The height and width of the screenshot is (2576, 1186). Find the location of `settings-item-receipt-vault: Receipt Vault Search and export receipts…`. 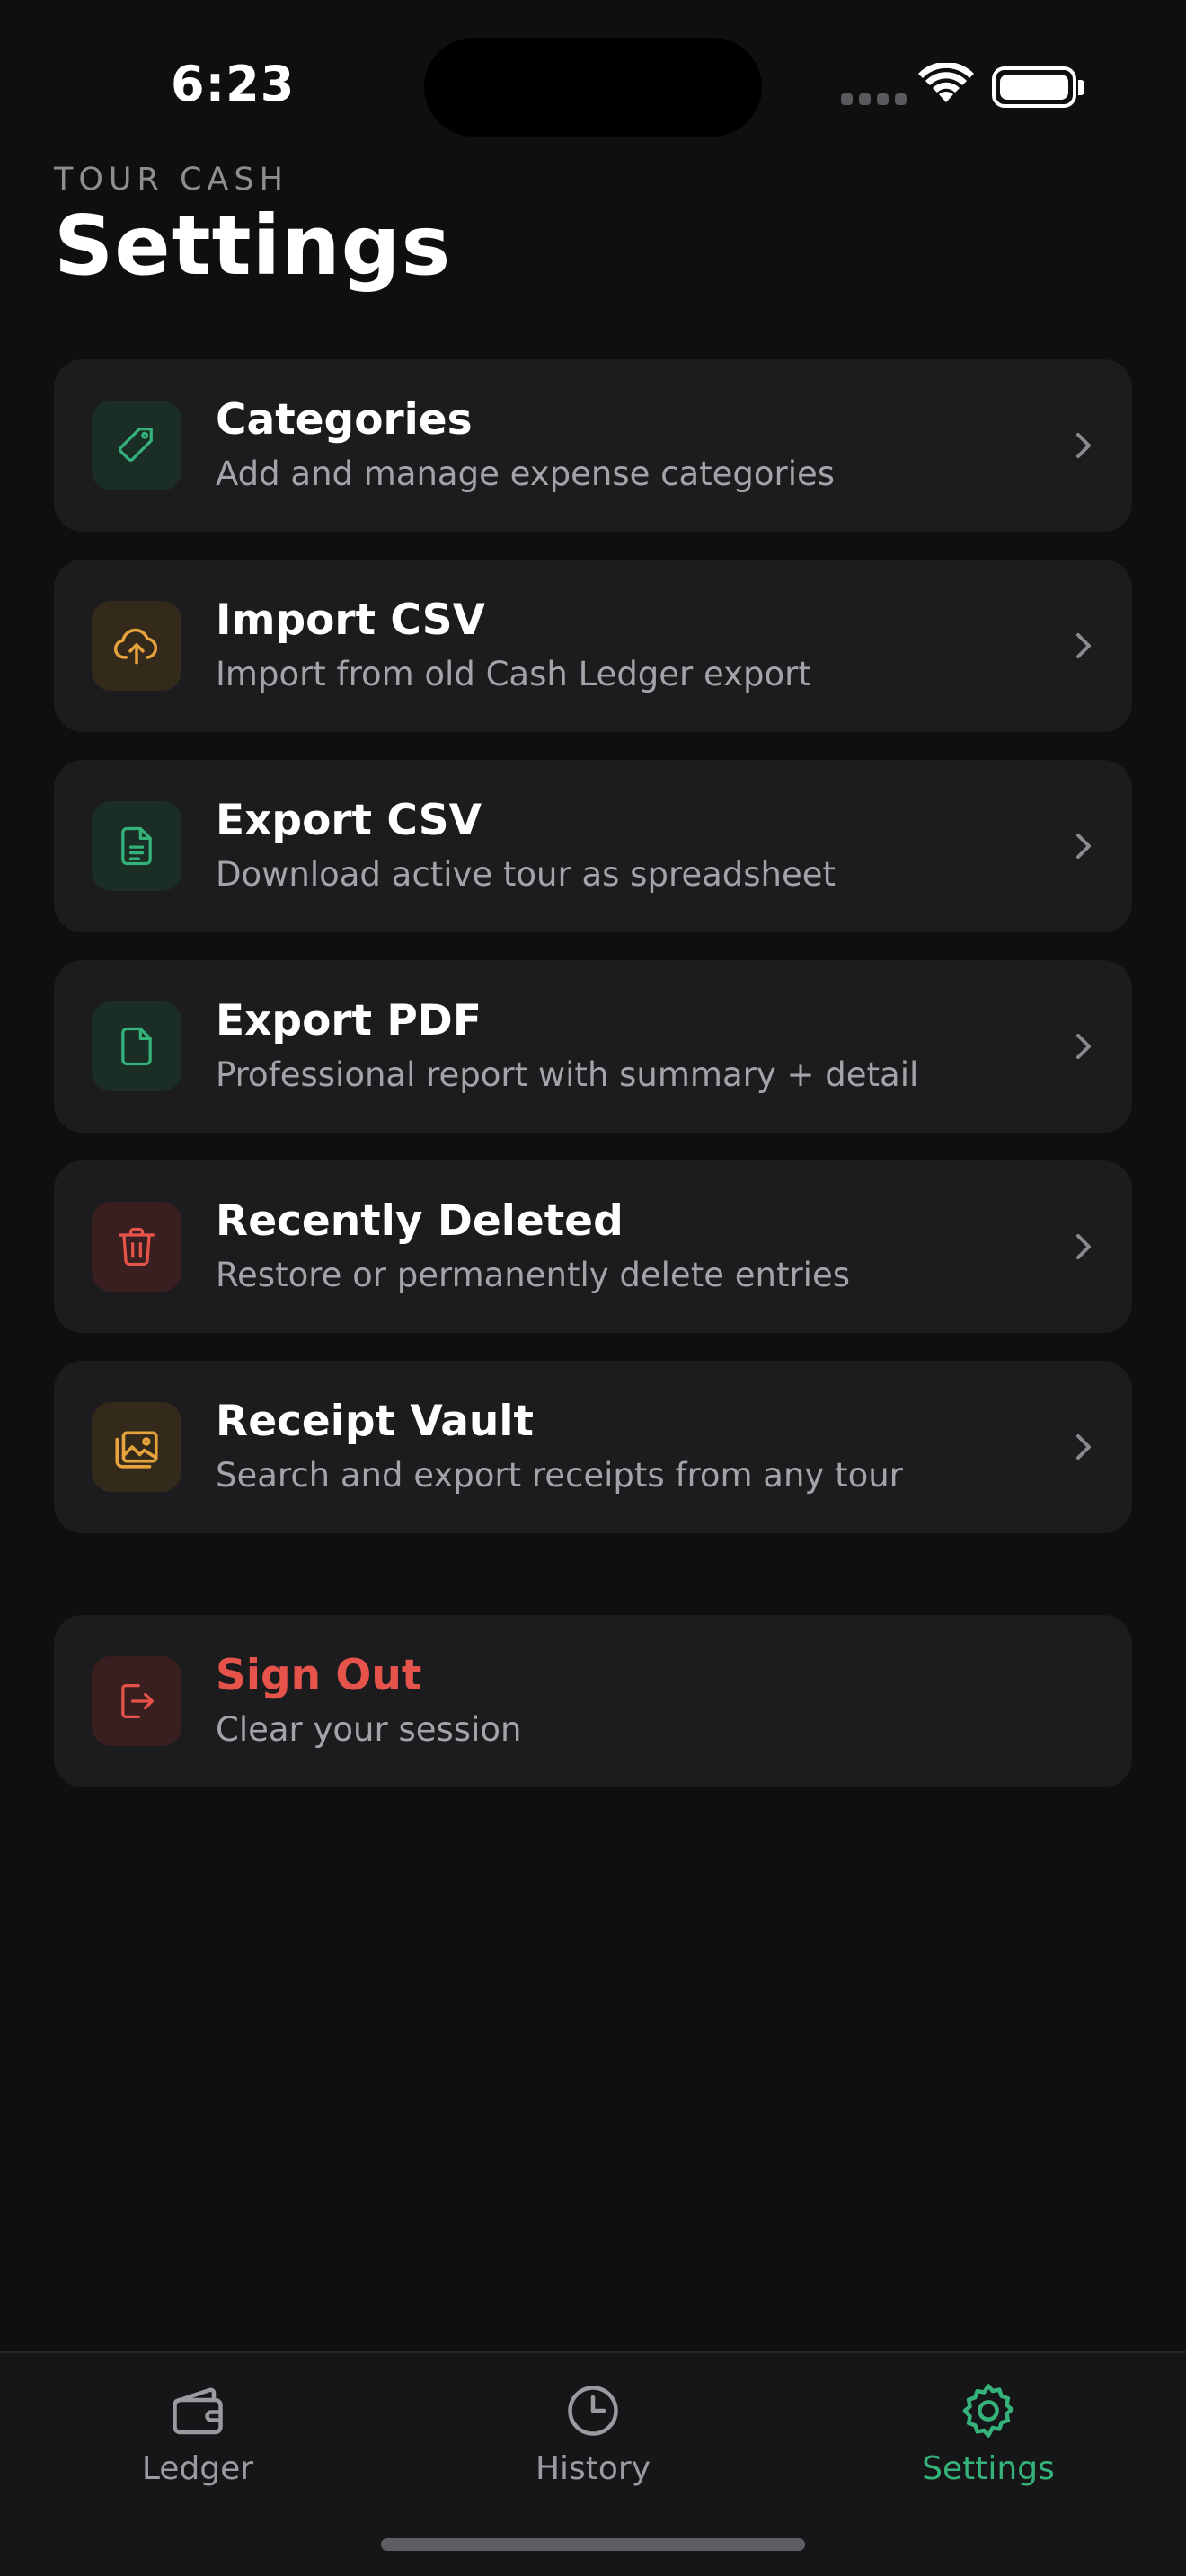

settings-item-receipt-vault: Receipt Vault Search and export receipts… is located at coordinates (593, 1447).